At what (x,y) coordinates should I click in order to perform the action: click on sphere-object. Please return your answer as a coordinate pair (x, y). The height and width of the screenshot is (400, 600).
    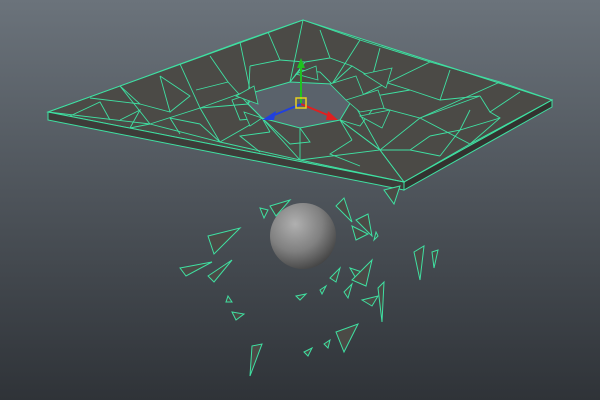
    Looking at the image, I should click on (303, 236).